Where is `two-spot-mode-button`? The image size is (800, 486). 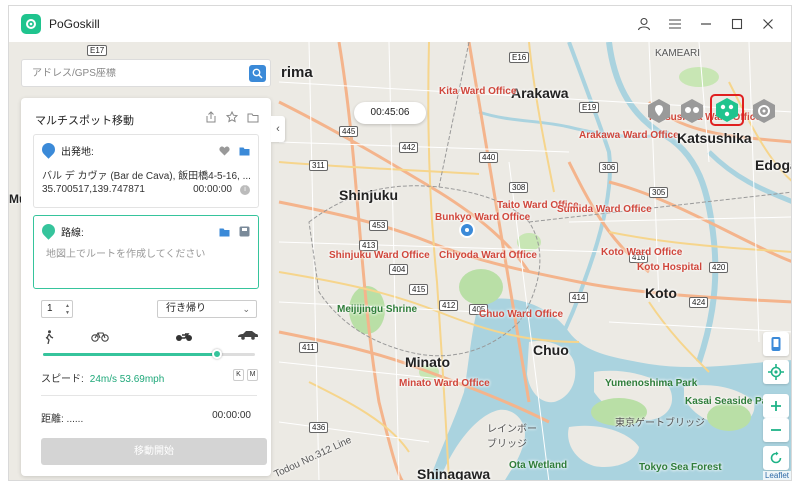 two-spot-mode-button is located at coordinates (692, 111).